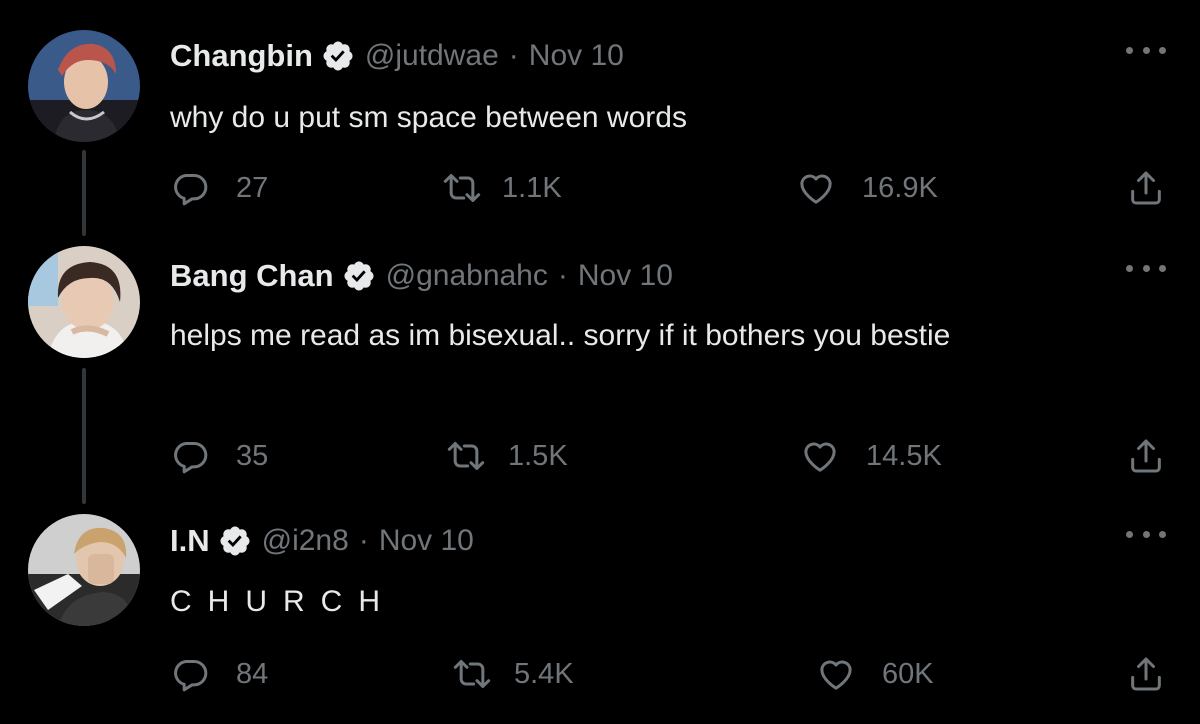  What do you see at coordinates (283, 601) in the screenshot?
I see `tweet-text: CHURCH` at bounding box center [283, 601].